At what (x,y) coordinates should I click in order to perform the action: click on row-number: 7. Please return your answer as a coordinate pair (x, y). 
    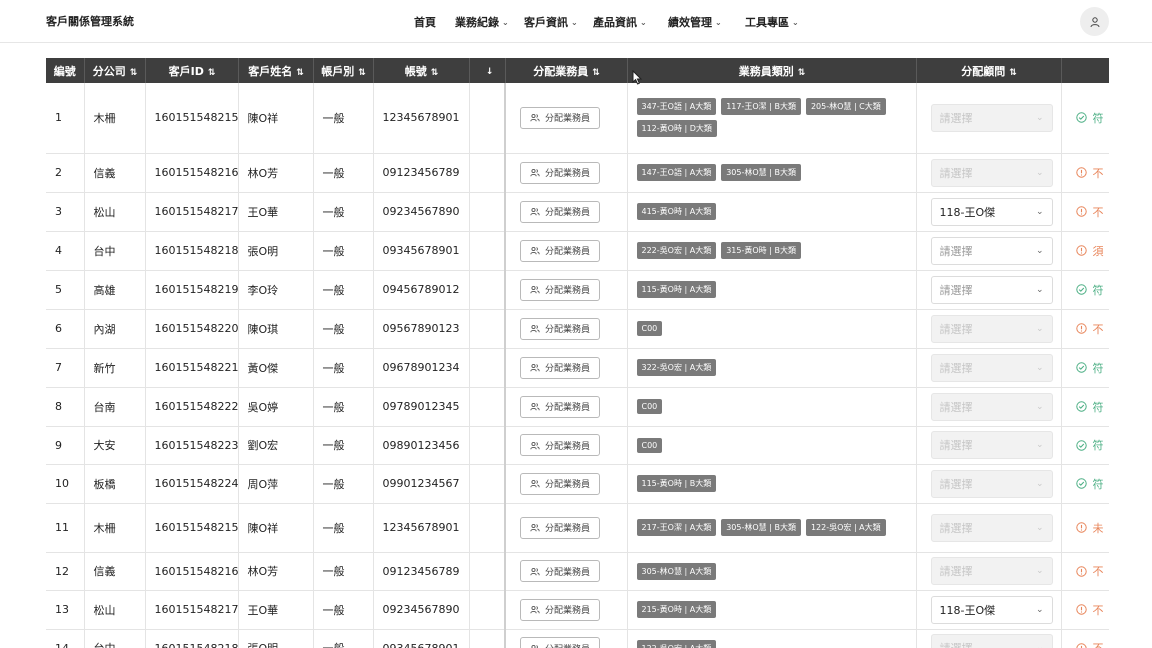
    Looking at the image, I should click on (65, 368).